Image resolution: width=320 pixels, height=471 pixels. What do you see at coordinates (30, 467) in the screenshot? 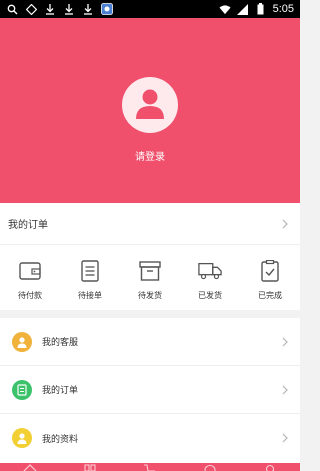
I see `home-icon` at bounding box center [30, 467].